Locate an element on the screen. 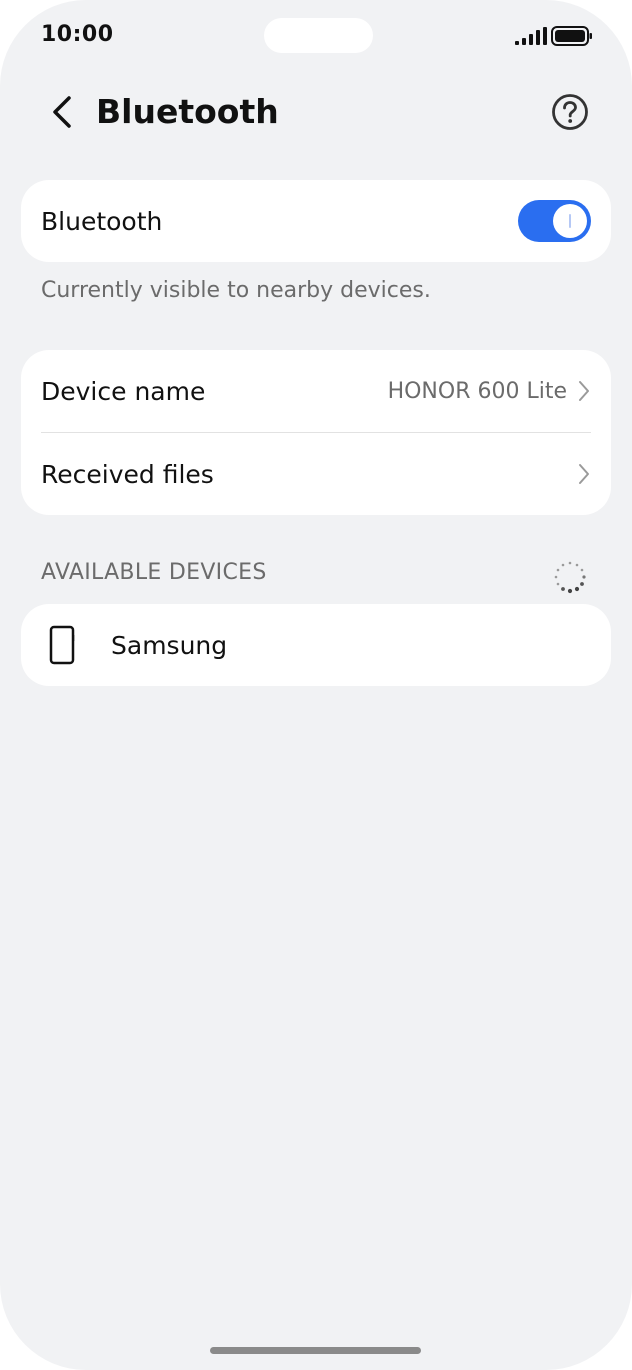  bluetooth-label: Bluetooth is located at coordinates (102, 221).